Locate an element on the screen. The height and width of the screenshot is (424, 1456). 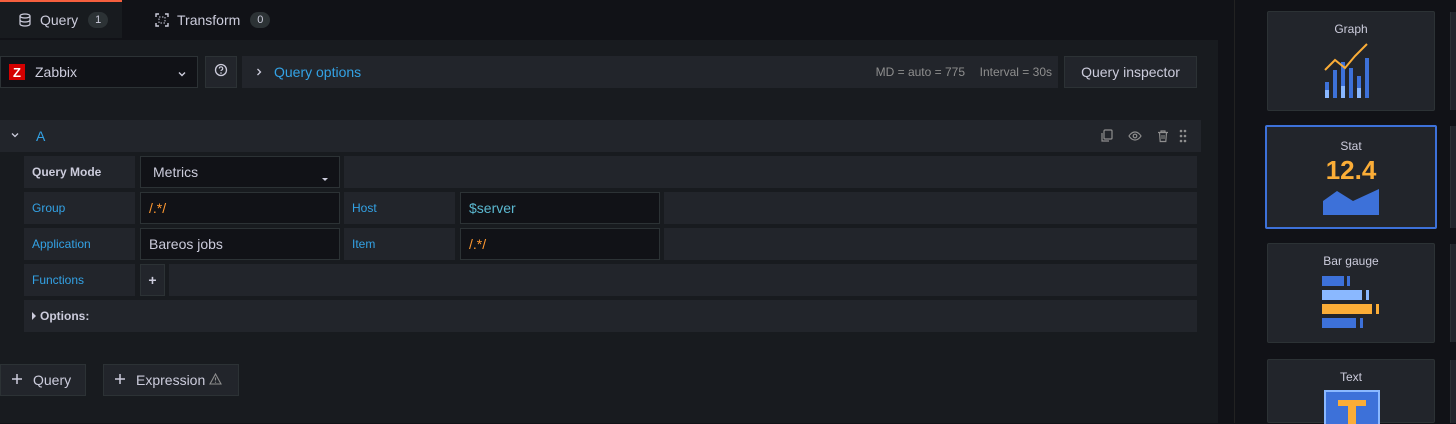
options-label: Options: is located at coordinates (65, 316).